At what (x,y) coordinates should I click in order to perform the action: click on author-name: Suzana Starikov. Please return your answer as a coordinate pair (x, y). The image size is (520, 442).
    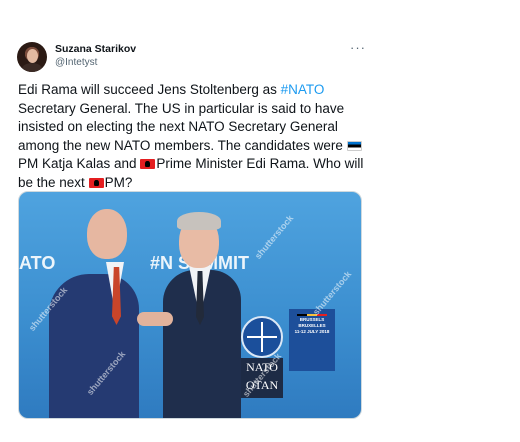
    Looking at the image, I should click on (95, 49).